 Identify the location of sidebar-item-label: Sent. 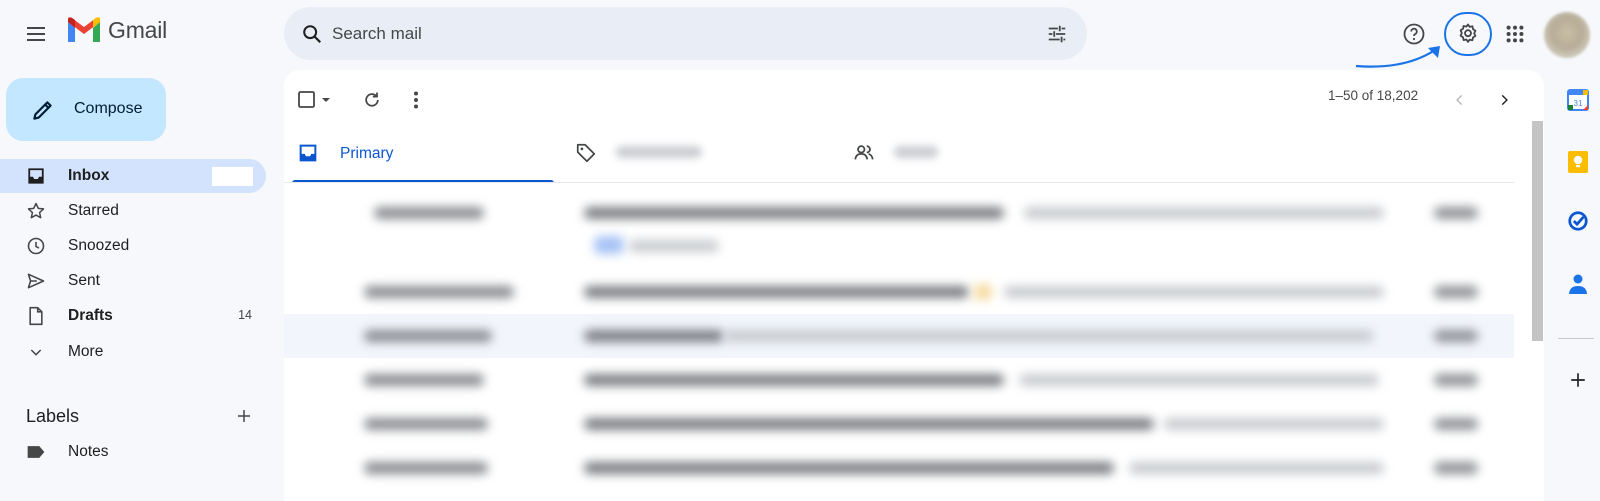
(84, 280).